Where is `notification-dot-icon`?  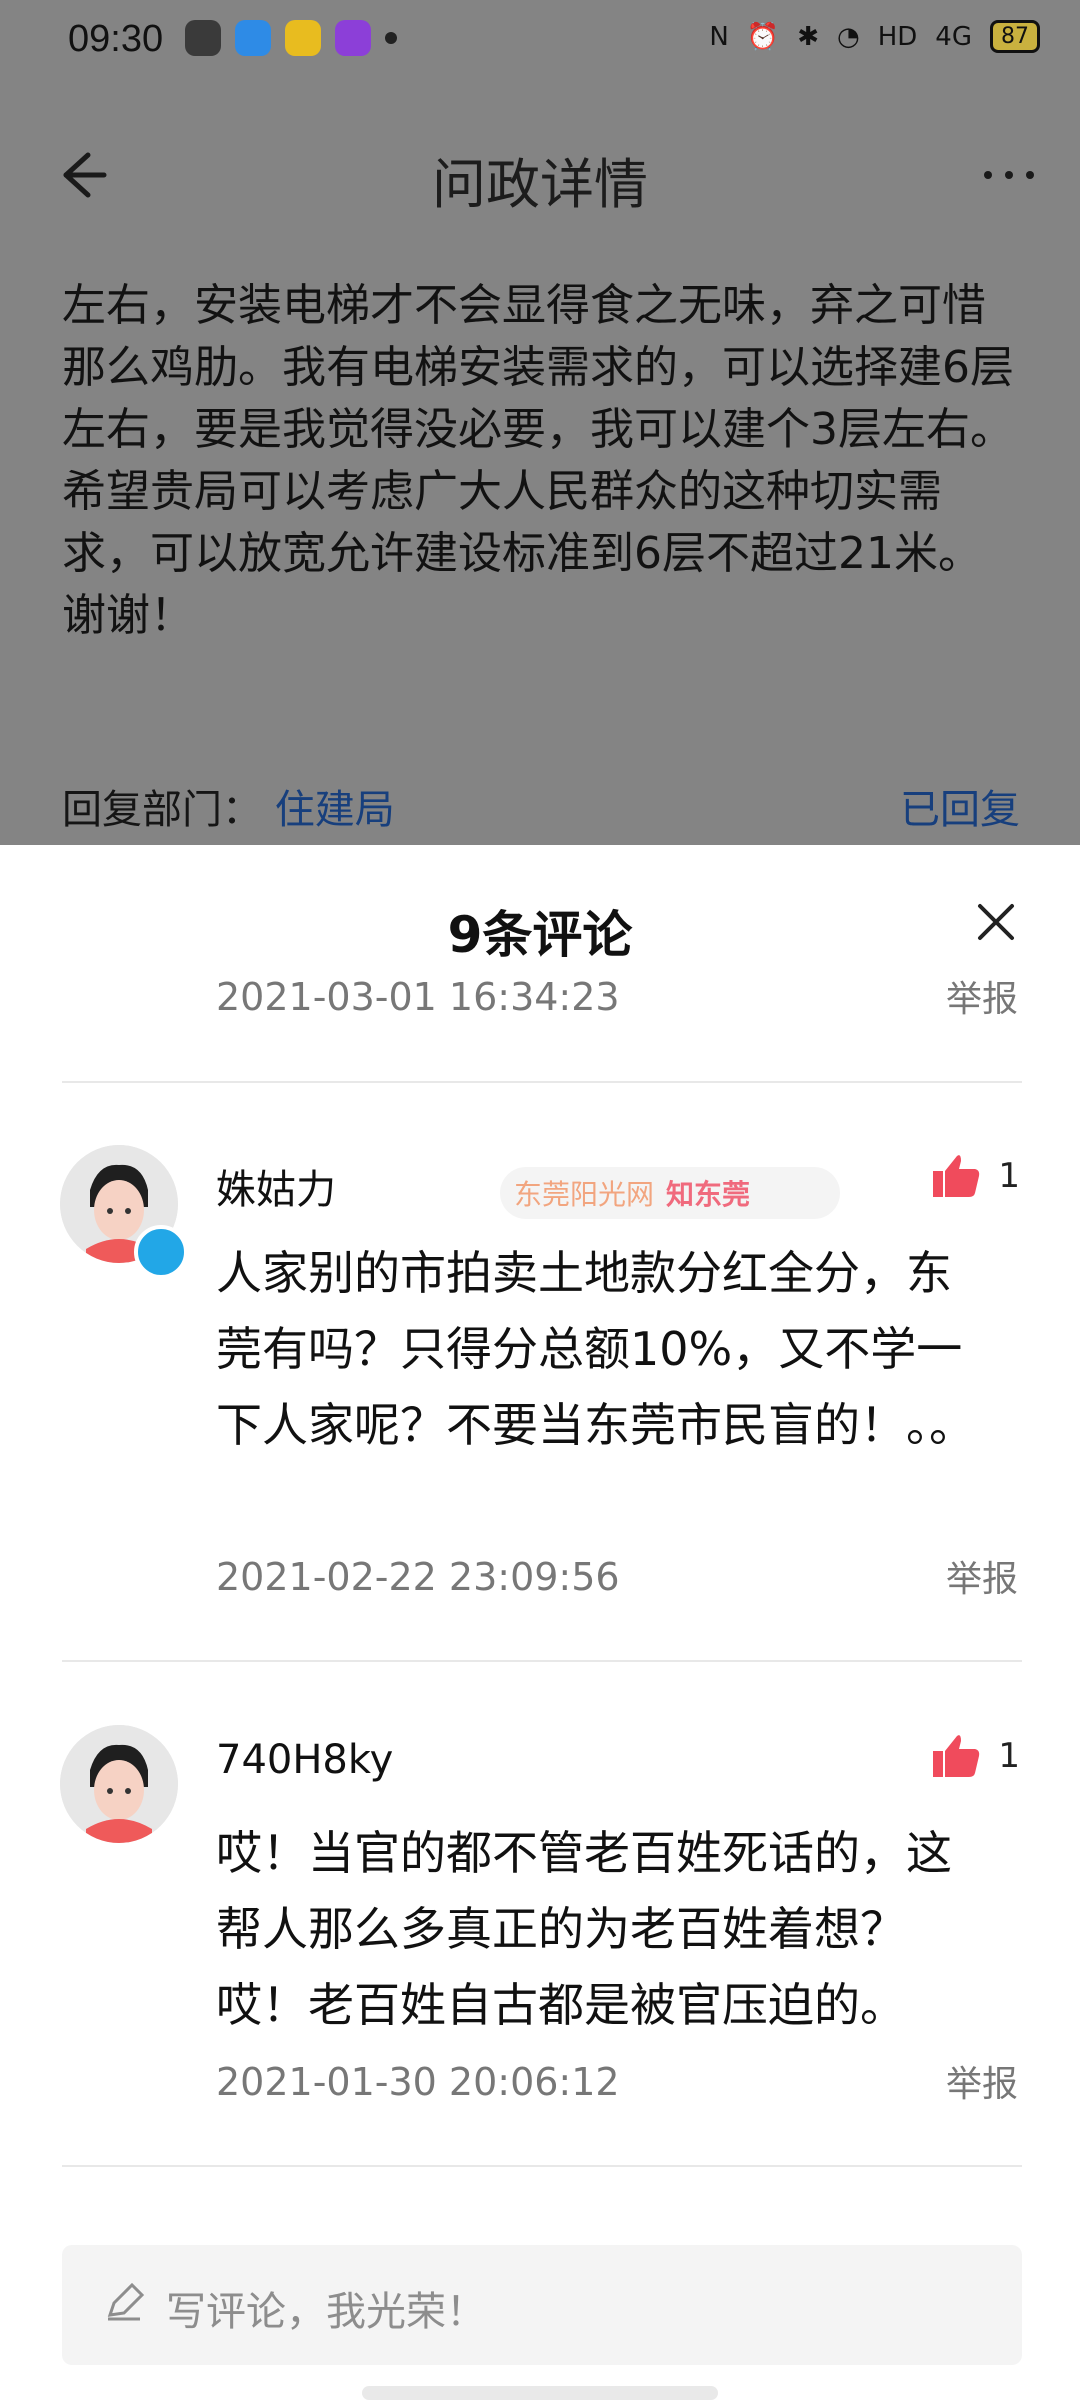 notification-dot-icon is located at coordinates (391, 38).